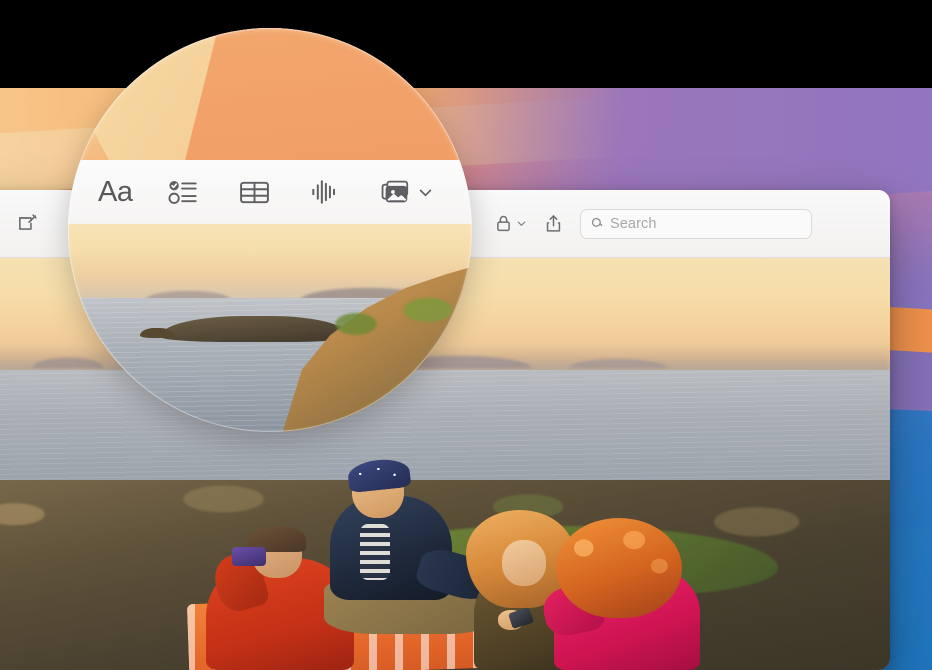 This screenshot has width=932, height=670. I want to click on search-placeholder: Search, so click(633, 223).